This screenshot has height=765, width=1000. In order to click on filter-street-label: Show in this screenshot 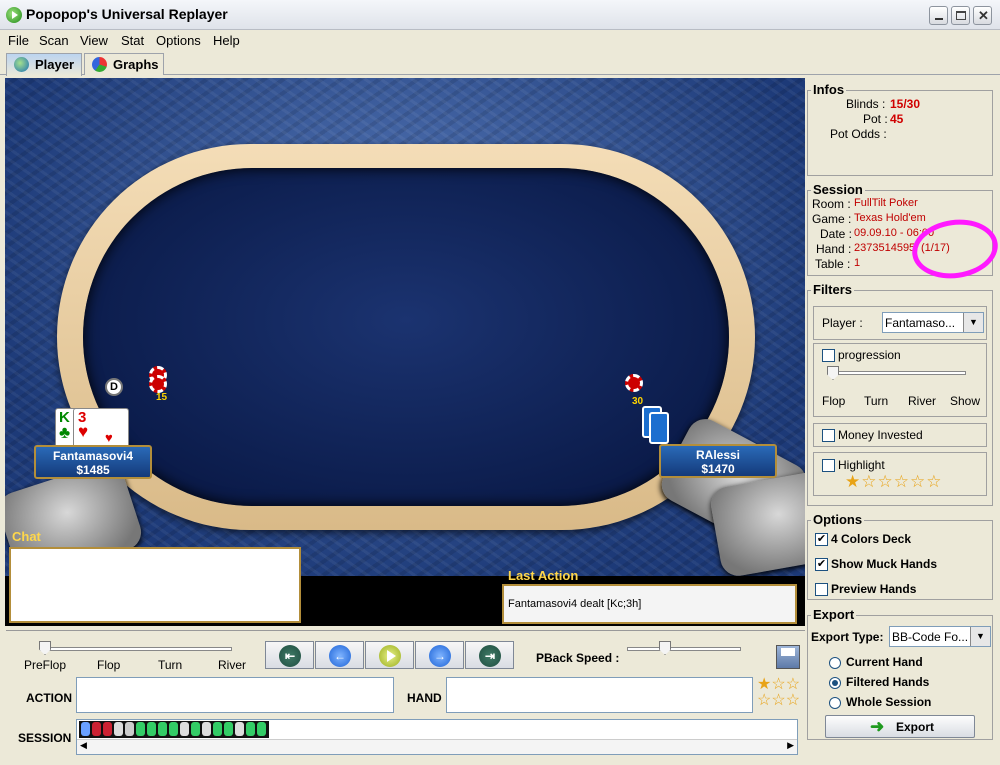, I will do `click(965, 401)`.